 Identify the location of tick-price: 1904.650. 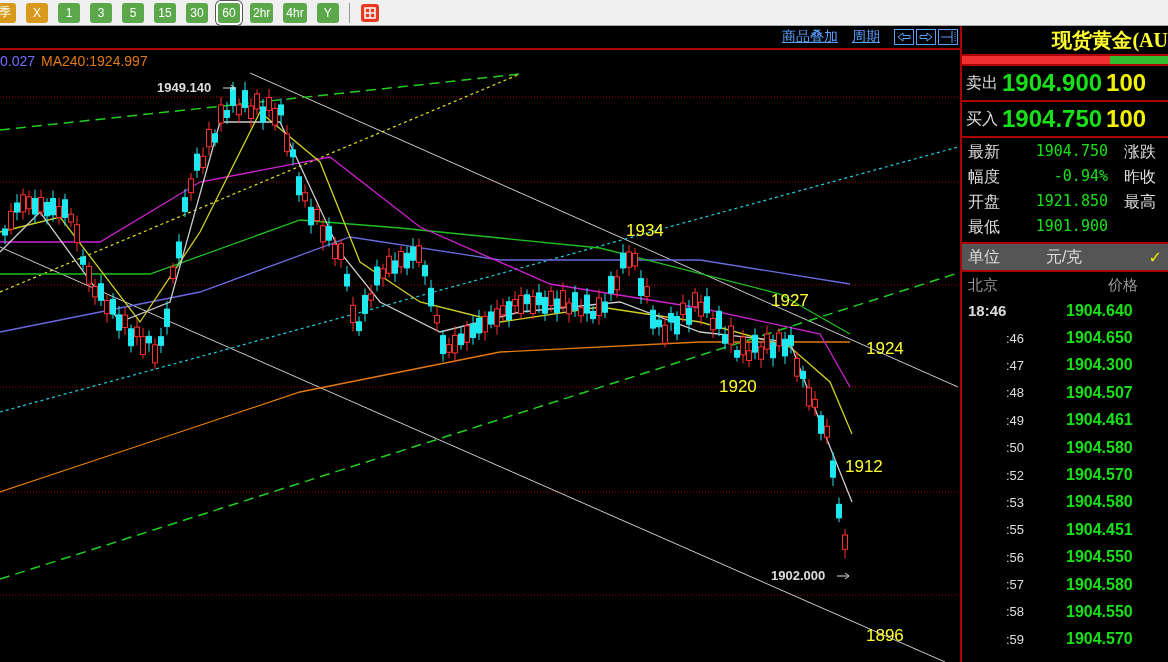
(1099, 338).